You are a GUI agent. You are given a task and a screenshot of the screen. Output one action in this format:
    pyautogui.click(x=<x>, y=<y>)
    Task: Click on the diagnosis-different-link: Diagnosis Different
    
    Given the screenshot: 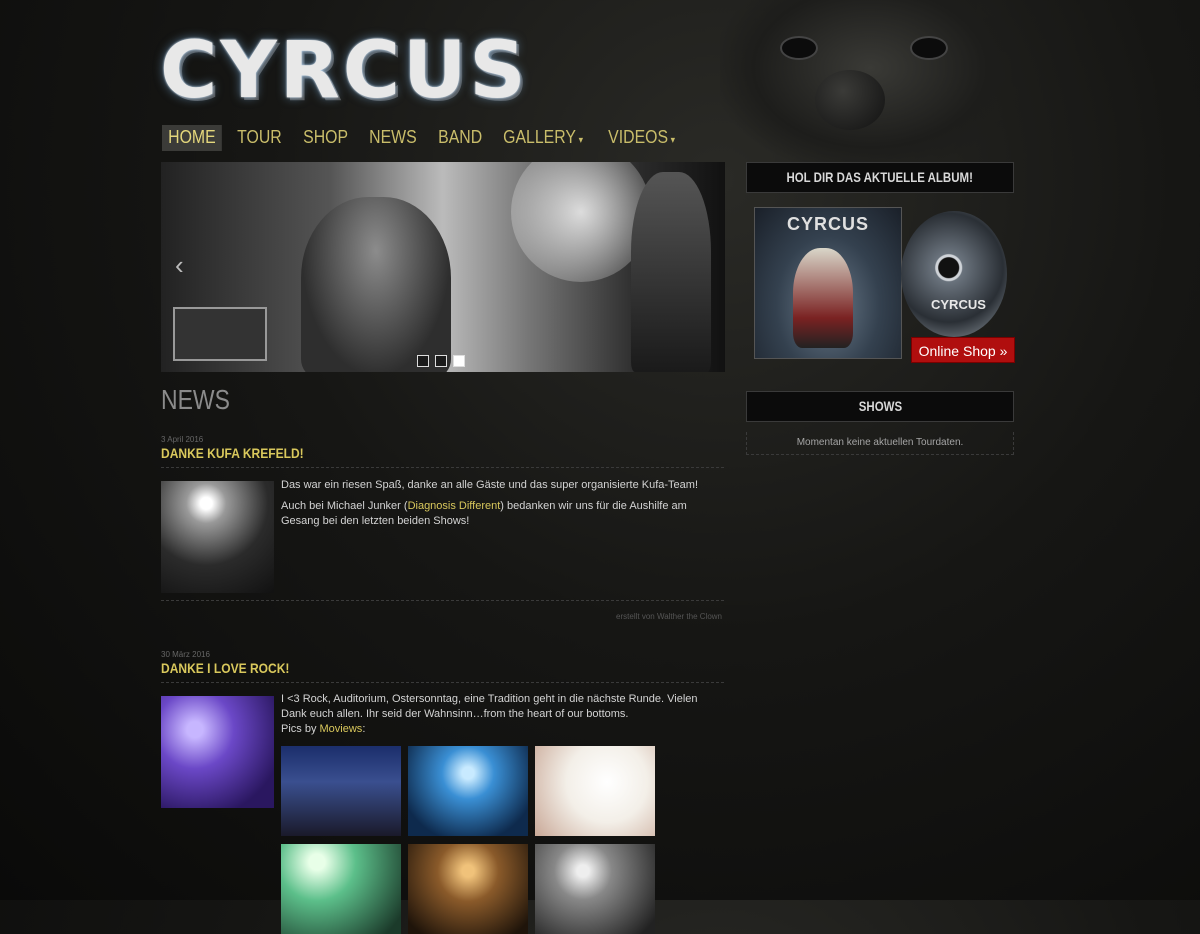 What is the action you would take?
    pyautogui.click(x=454, y=506)
    